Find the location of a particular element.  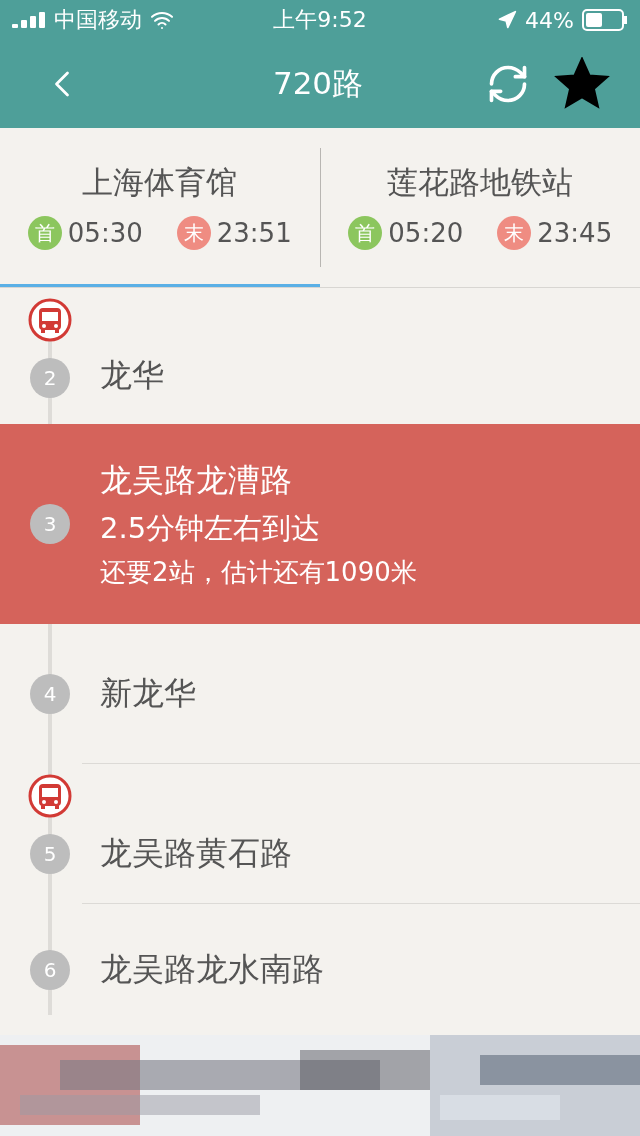

stop-name: 龙华 is located at coordinates (132, 375).